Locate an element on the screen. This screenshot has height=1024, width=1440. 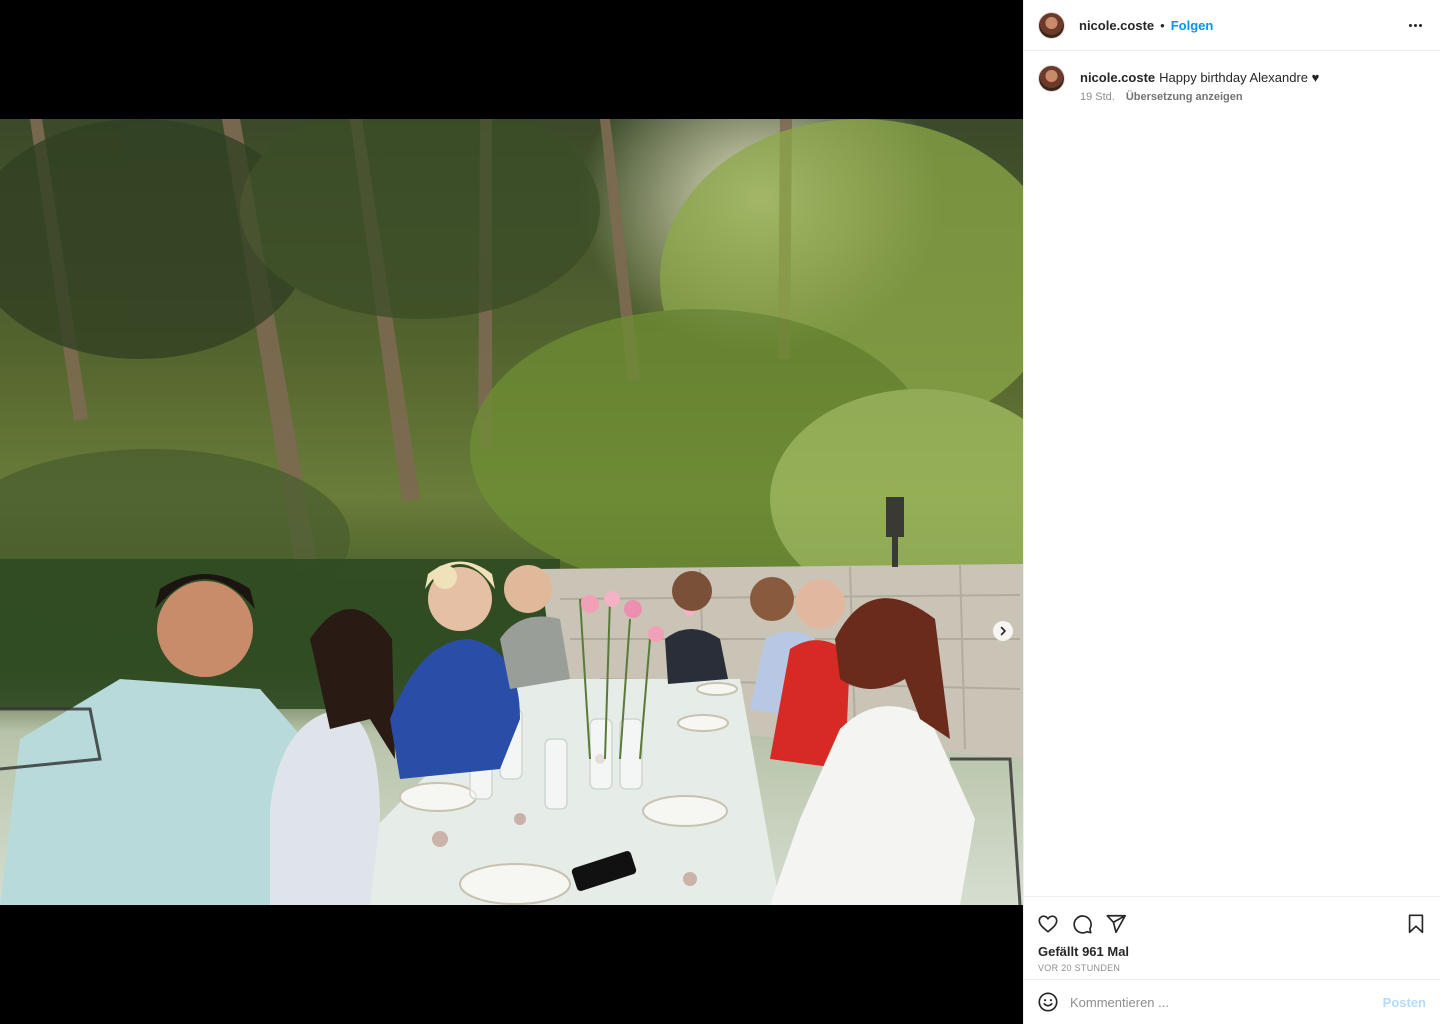
caption-line: nicole.coste Happy birthday Alexandre ♥ is located at coordinates (1199, 76).